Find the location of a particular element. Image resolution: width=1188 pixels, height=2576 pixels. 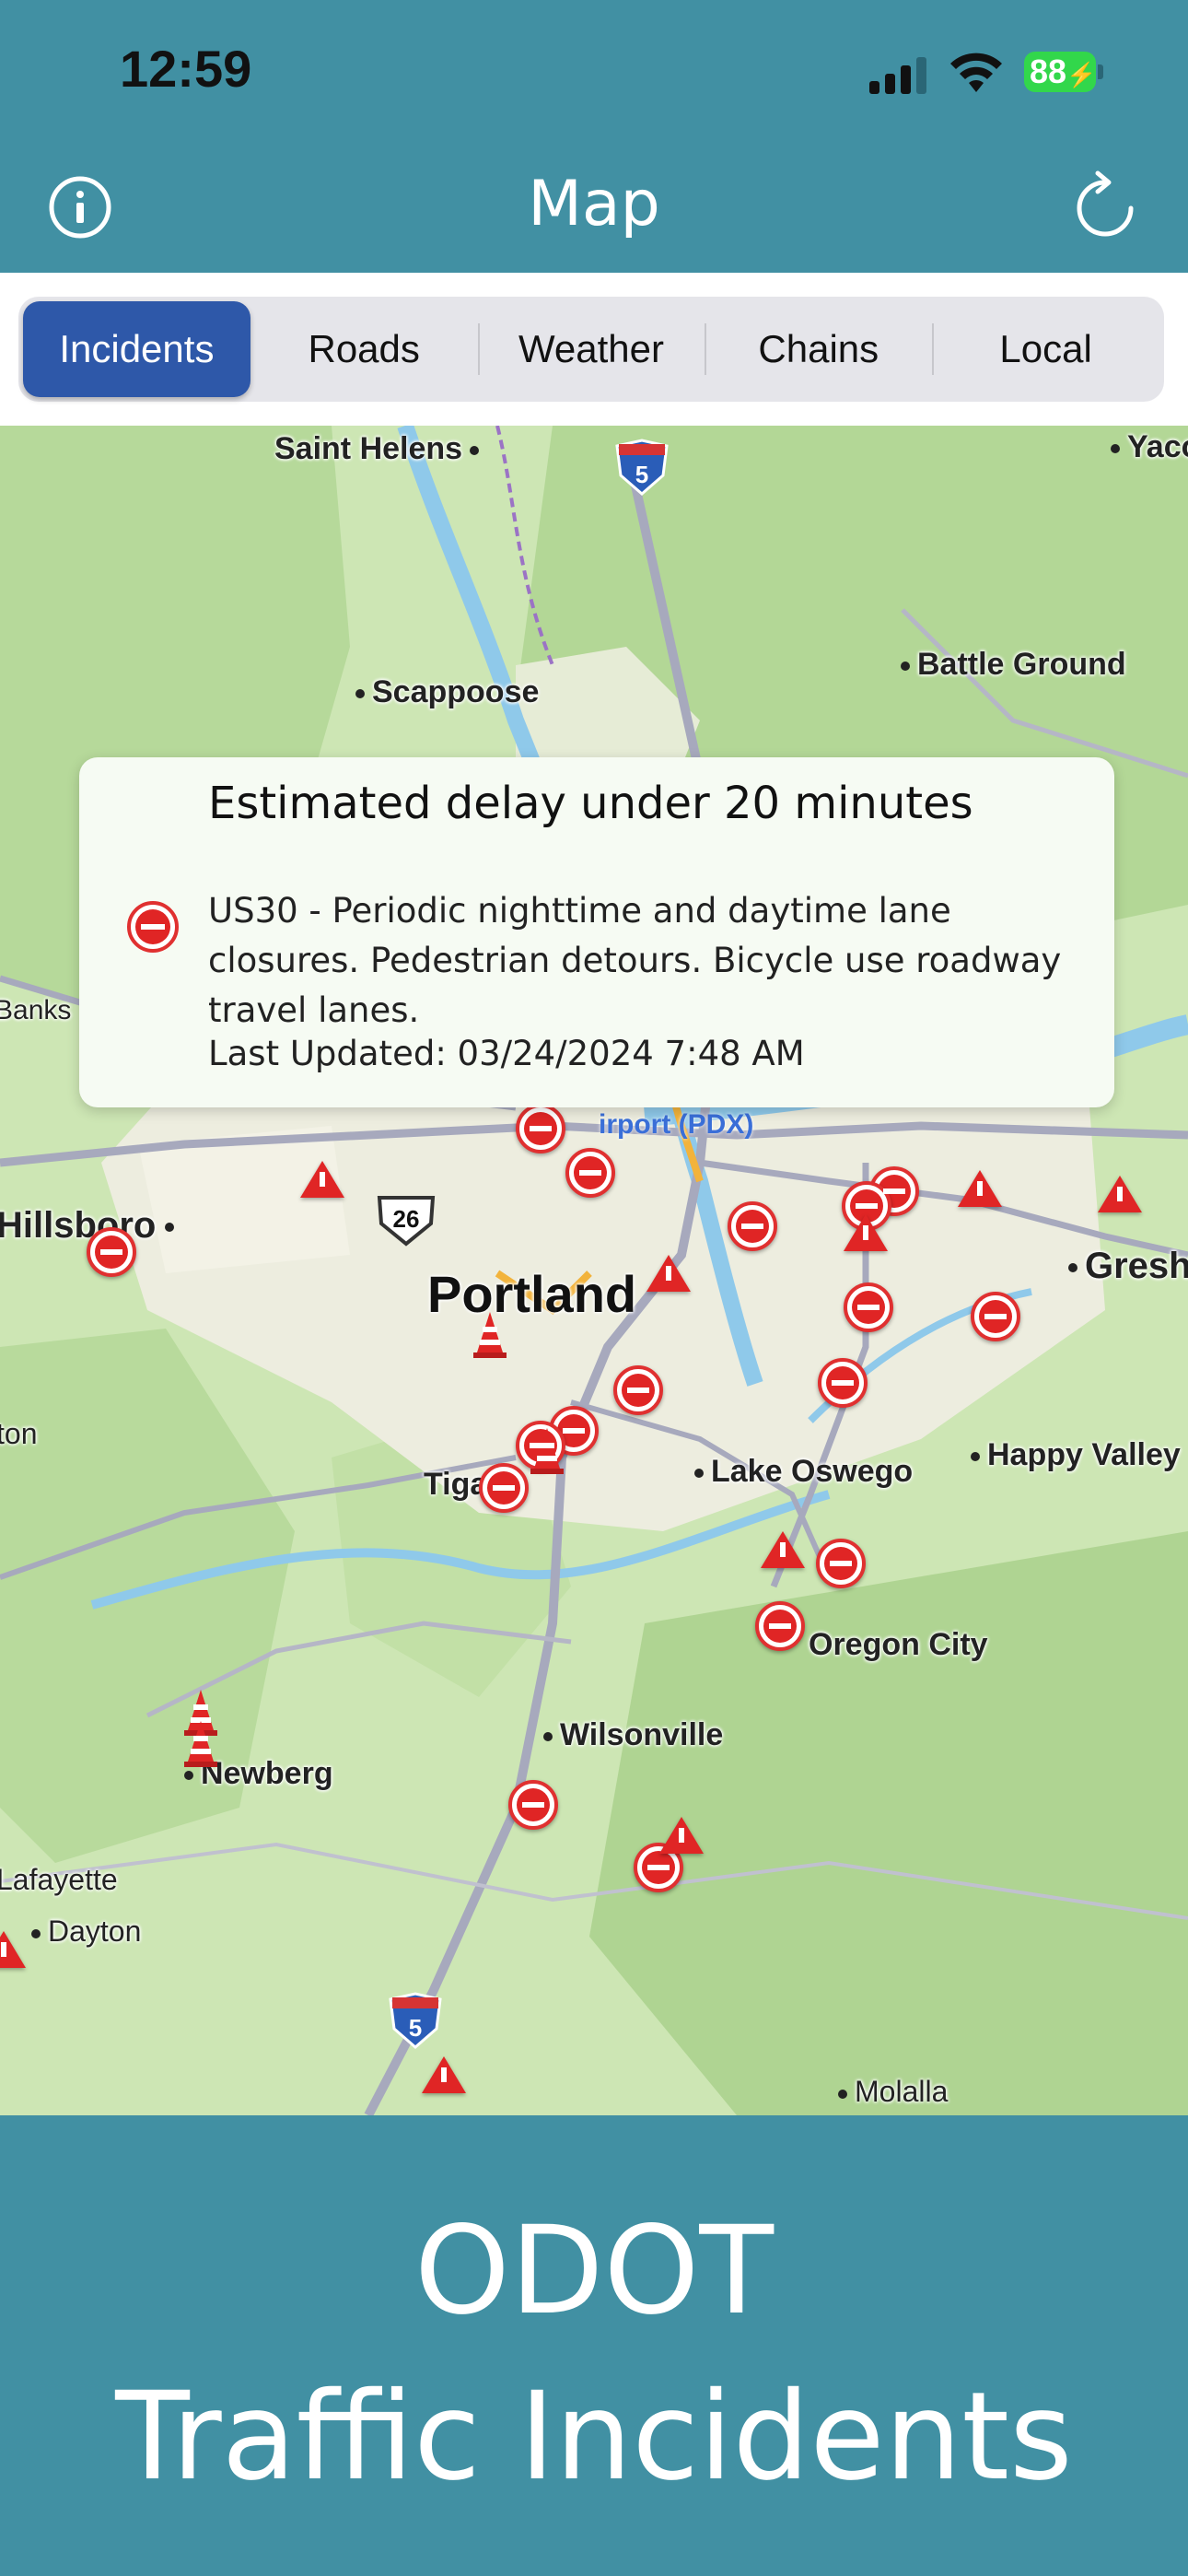

us-26-number: 26 is located at coordinates (406, 1219).